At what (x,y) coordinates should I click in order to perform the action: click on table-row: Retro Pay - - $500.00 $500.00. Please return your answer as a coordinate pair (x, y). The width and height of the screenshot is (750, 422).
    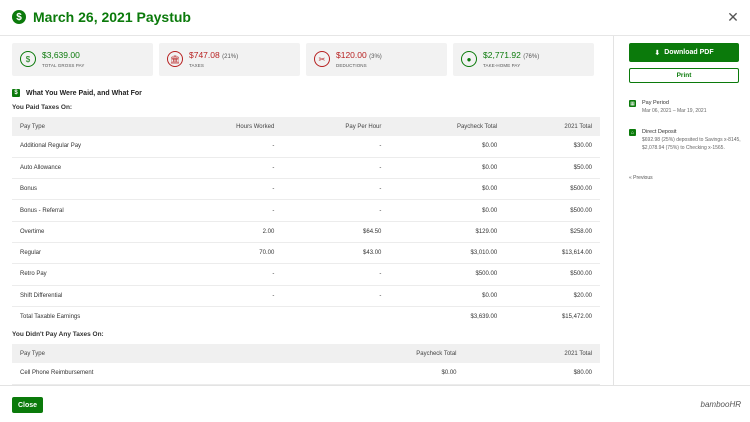
    Looking at the image, I should click on (306, 274).